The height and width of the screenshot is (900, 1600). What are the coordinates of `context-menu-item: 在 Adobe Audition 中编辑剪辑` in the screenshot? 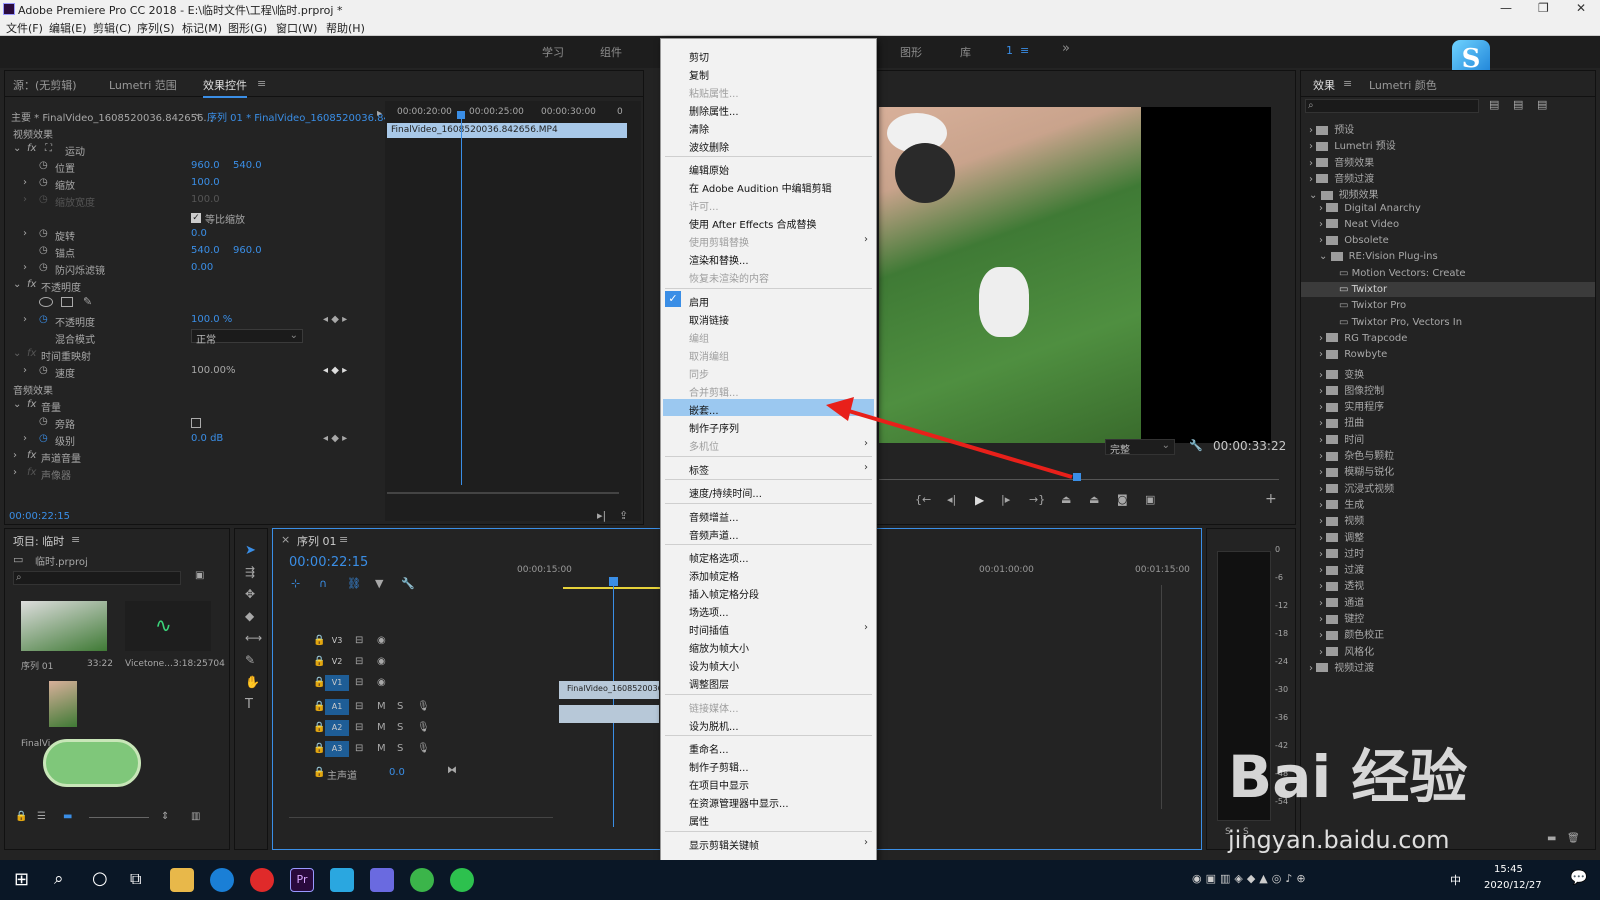 It's located at (760, 187).